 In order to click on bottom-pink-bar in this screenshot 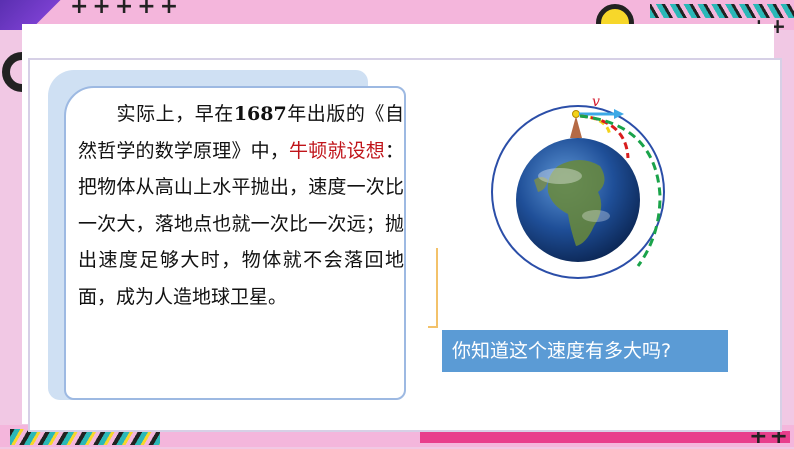, I will do `click(605, 437)`.